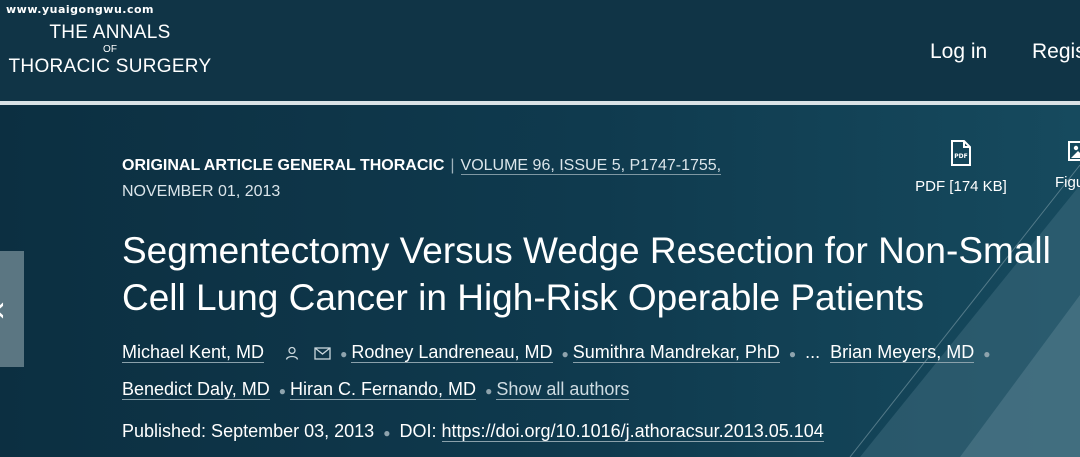  What do you see at coordinates (961, 186) in the screenshot?
I see `pdf-label: PDF [174 KB]` at bounding box center [961, 186].